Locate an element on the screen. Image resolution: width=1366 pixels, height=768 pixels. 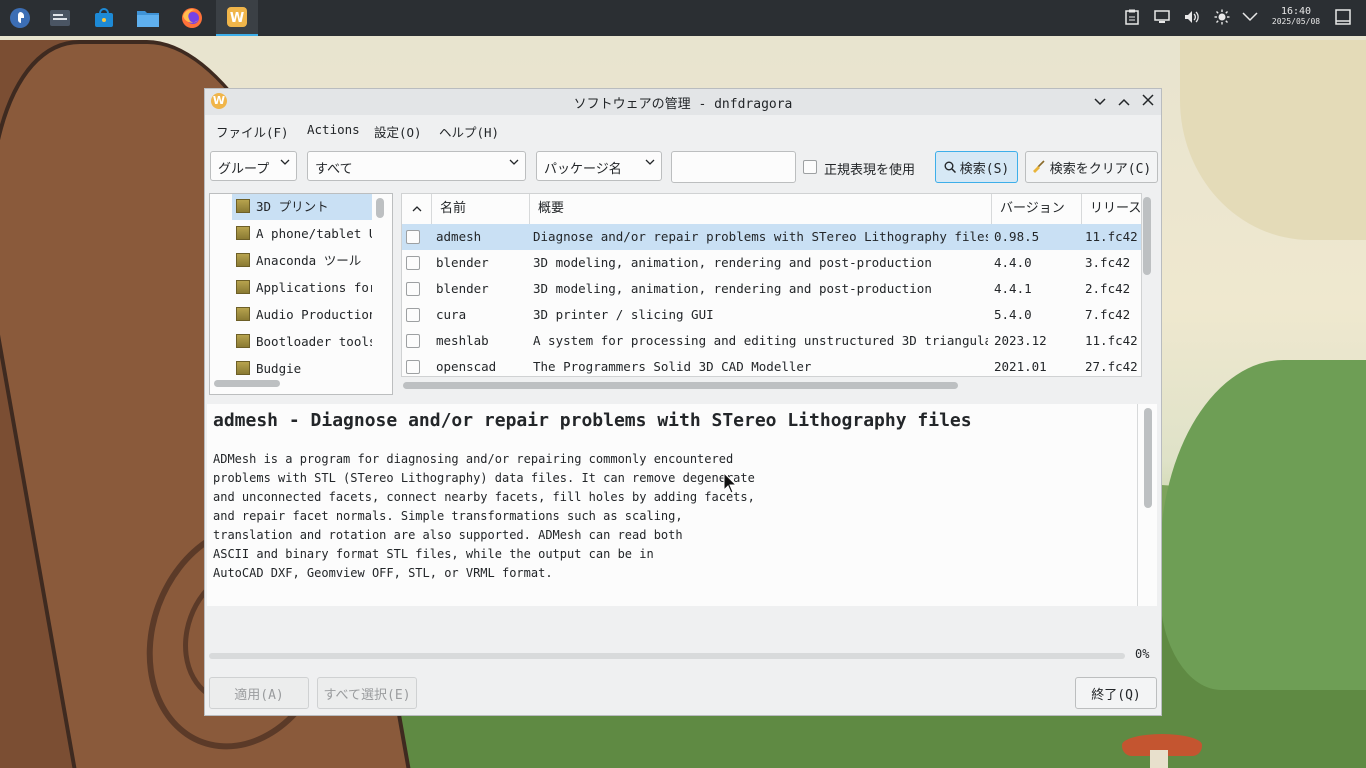
menu-actions: Actions is located at coordinates (333, 129).